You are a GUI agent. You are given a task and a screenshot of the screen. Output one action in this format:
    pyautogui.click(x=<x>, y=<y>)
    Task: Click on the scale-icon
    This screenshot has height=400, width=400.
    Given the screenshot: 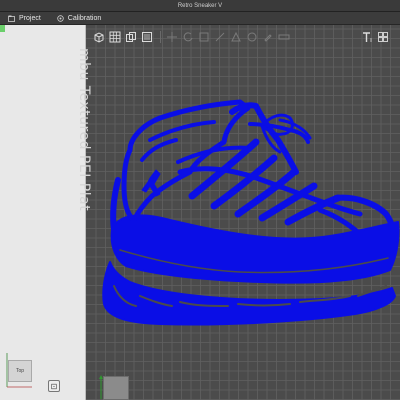 What is the action you would take?
    pyautogui.click(x=204, y=37)
    